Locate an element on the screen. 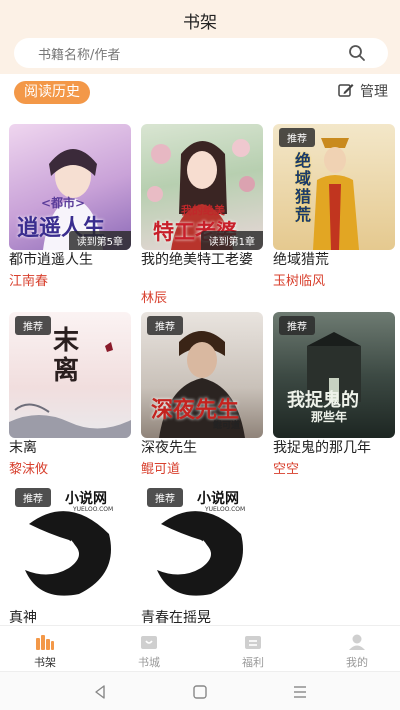  reading-history-button: 阅读历史 is located at coordinates (52, 92).